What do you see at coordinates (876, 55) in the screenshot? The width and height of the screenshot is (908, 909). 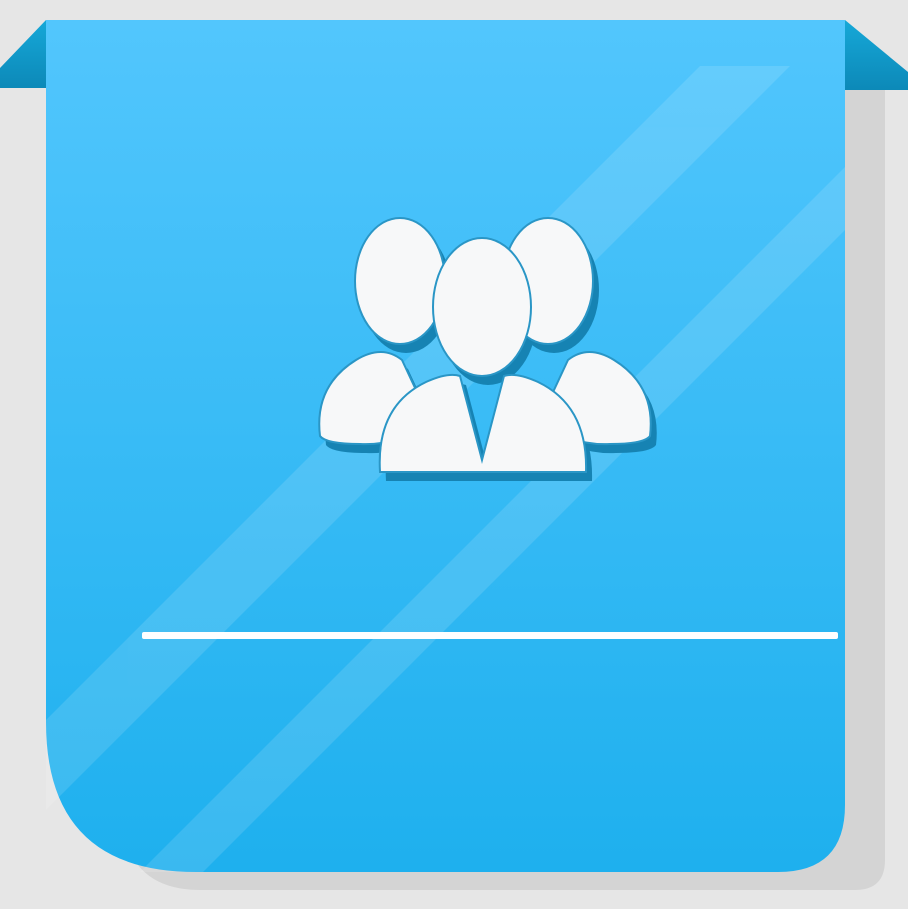 I see `right-fold` at bounding box center [876, 55].